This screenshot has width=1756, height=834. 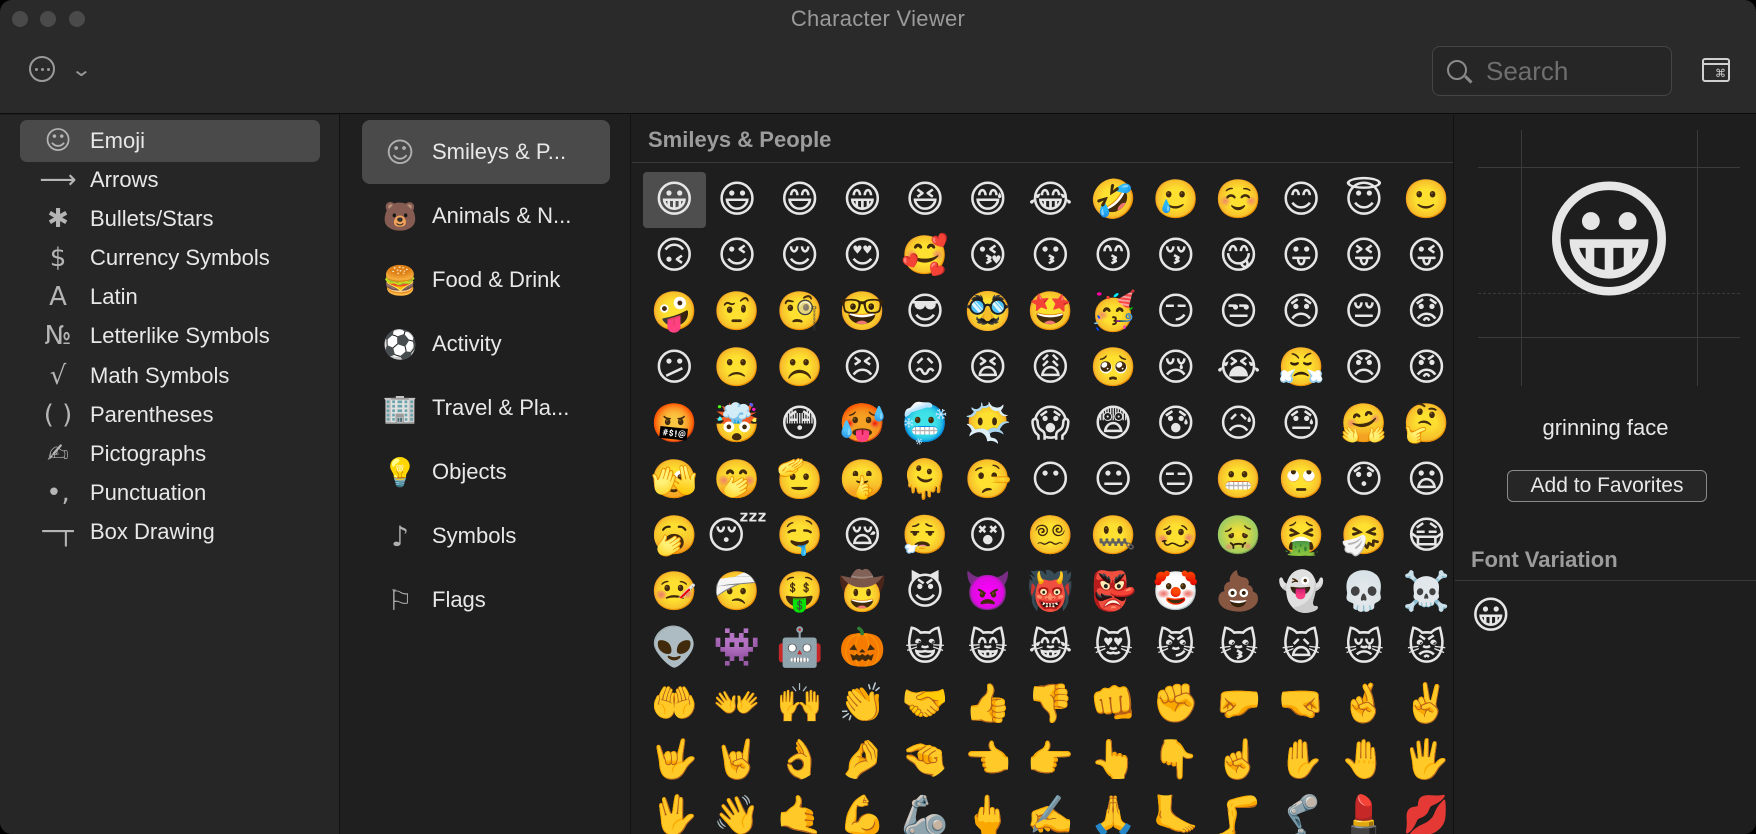 I want to click on emoji-cell: ✌️, so click(x=1424, y=704).